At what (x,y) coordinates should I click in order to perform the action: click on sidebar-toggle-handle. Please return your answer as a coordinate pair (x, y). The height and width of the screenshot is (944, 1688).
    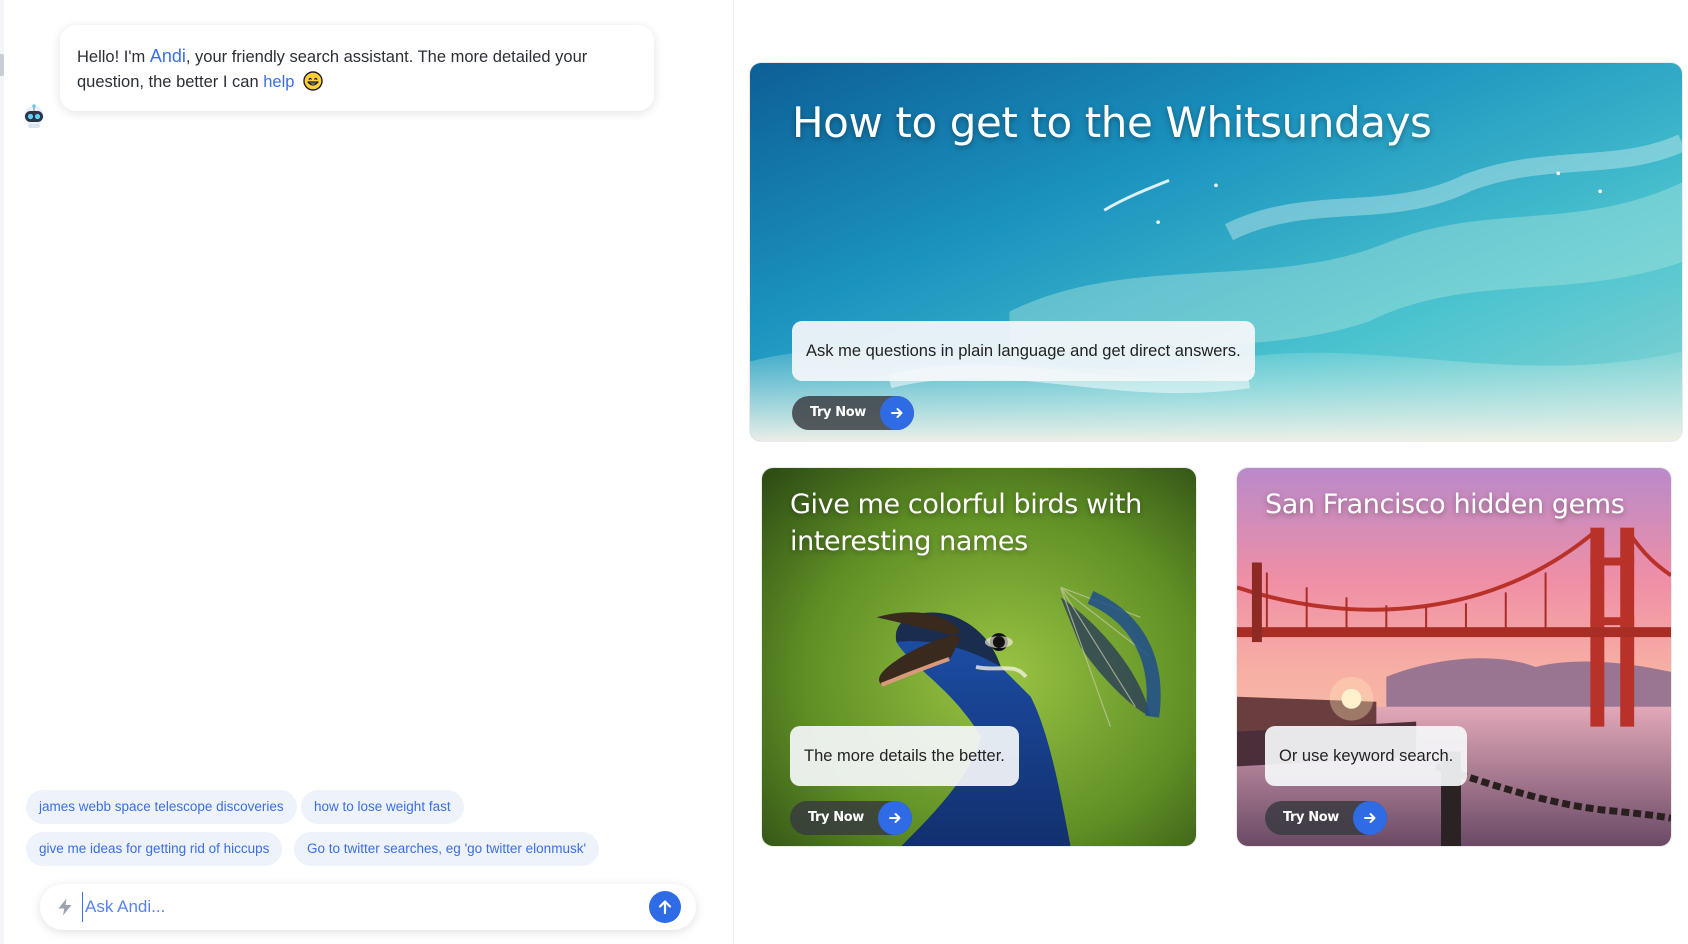
    Looking at the image, I should click on (2, 65).